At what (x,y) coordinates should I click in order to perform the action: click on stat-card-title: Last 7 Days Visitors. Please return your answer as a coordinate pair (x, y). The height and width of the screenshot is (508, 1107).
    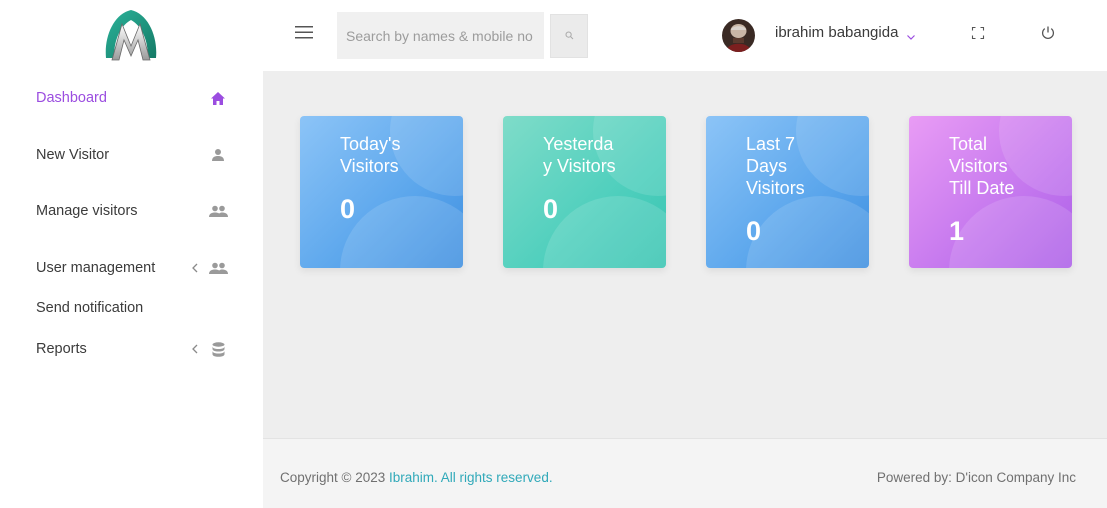
    Looking at the image, I should click on (775, 166).